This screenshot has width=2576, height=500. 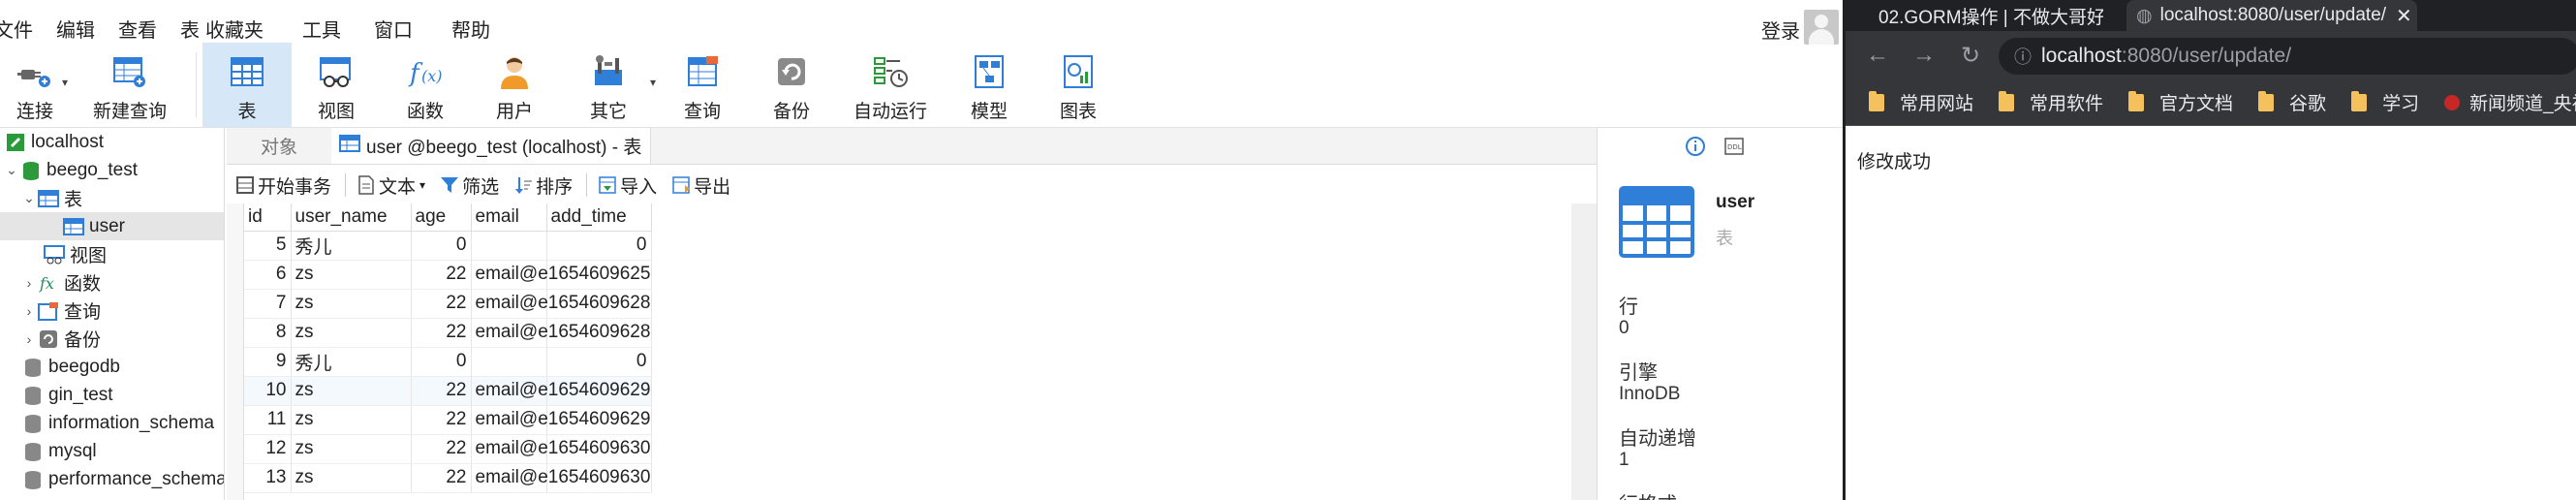 I want to click on menu-tools: 工具, so click(x=321, y=29).